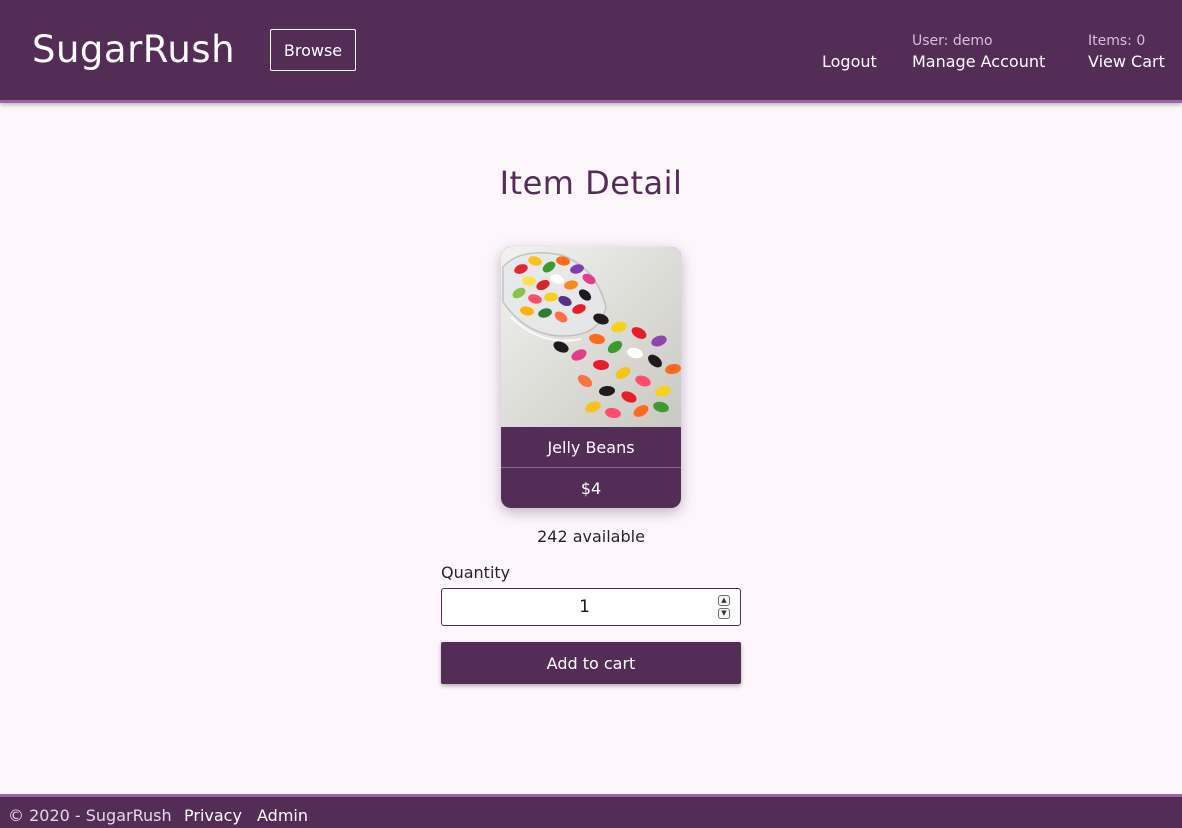  Describe the element at coordinates (591, 536) in the screenshot. I see `stock-available: 242 available` at that location.